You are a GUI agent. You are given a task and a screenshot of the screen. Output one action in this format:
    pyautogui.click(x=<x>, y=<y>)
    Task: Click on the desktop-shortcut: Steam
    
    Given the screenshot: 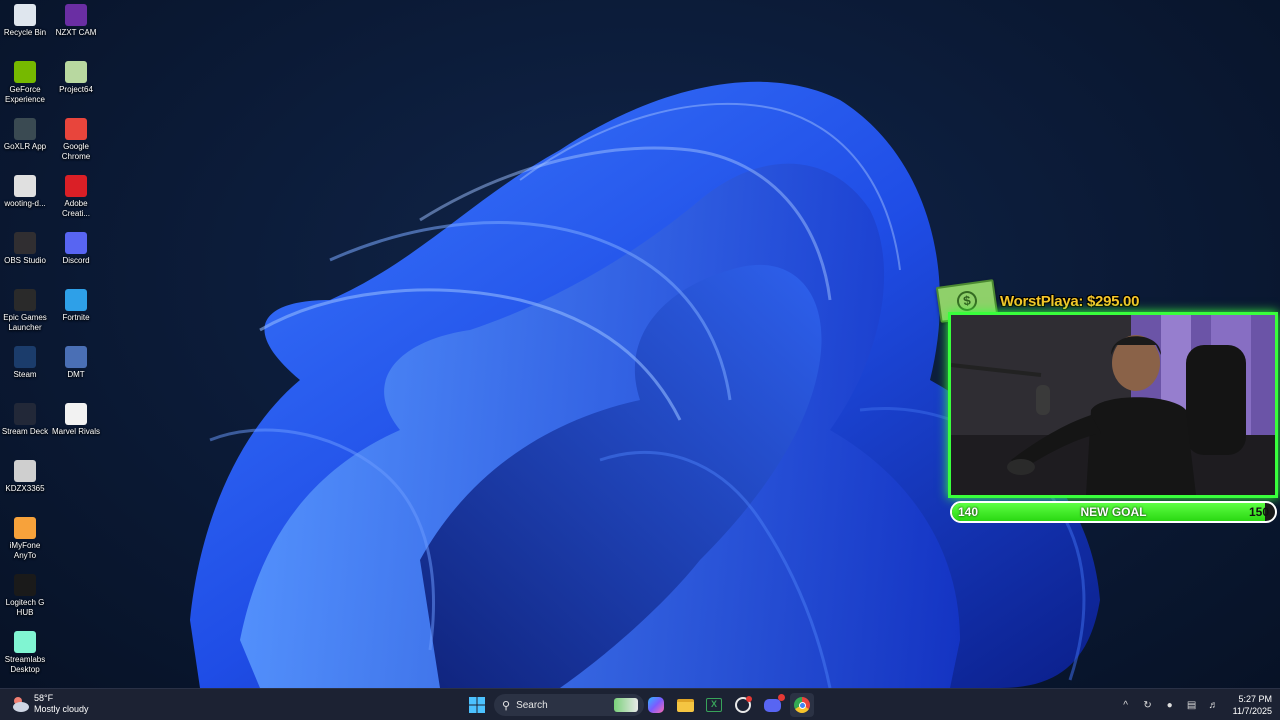 What is the action you would take?
    pyautogui.click(x=25, y=363)
    